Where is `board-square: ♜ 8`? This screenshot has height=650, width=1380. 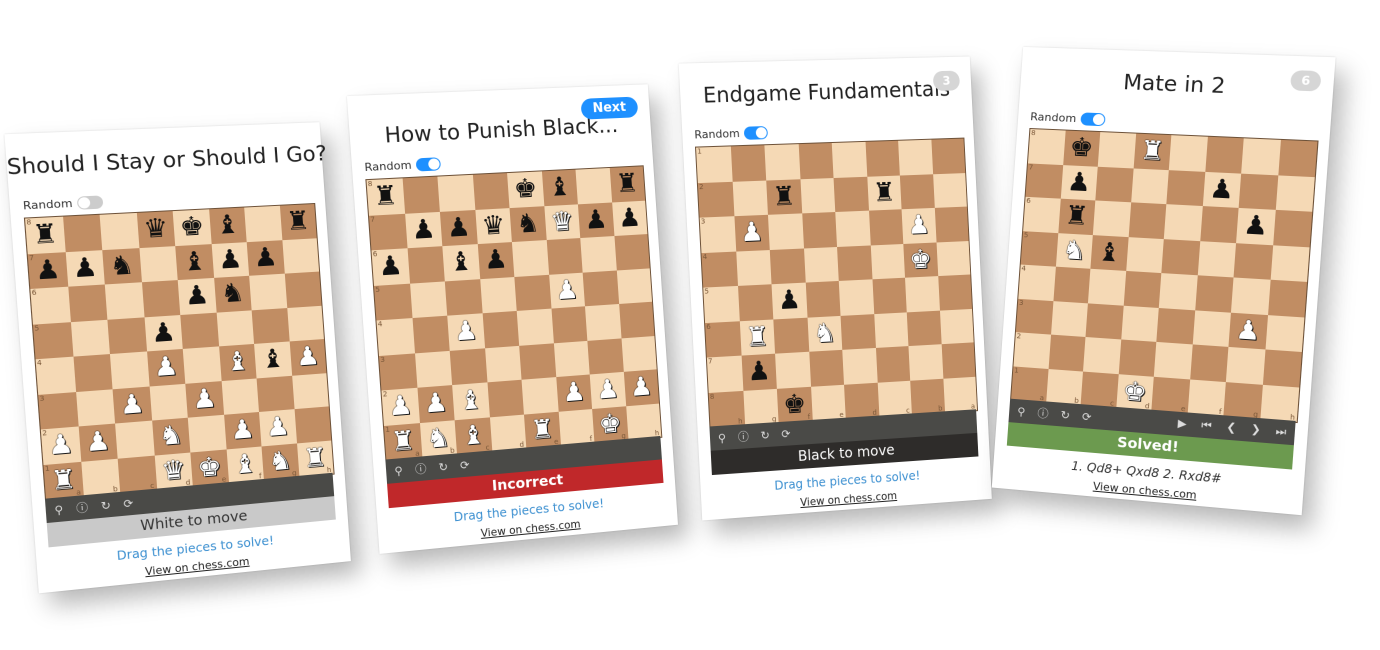 board-square: ♜ 8 is located at coordinates (385, 197).